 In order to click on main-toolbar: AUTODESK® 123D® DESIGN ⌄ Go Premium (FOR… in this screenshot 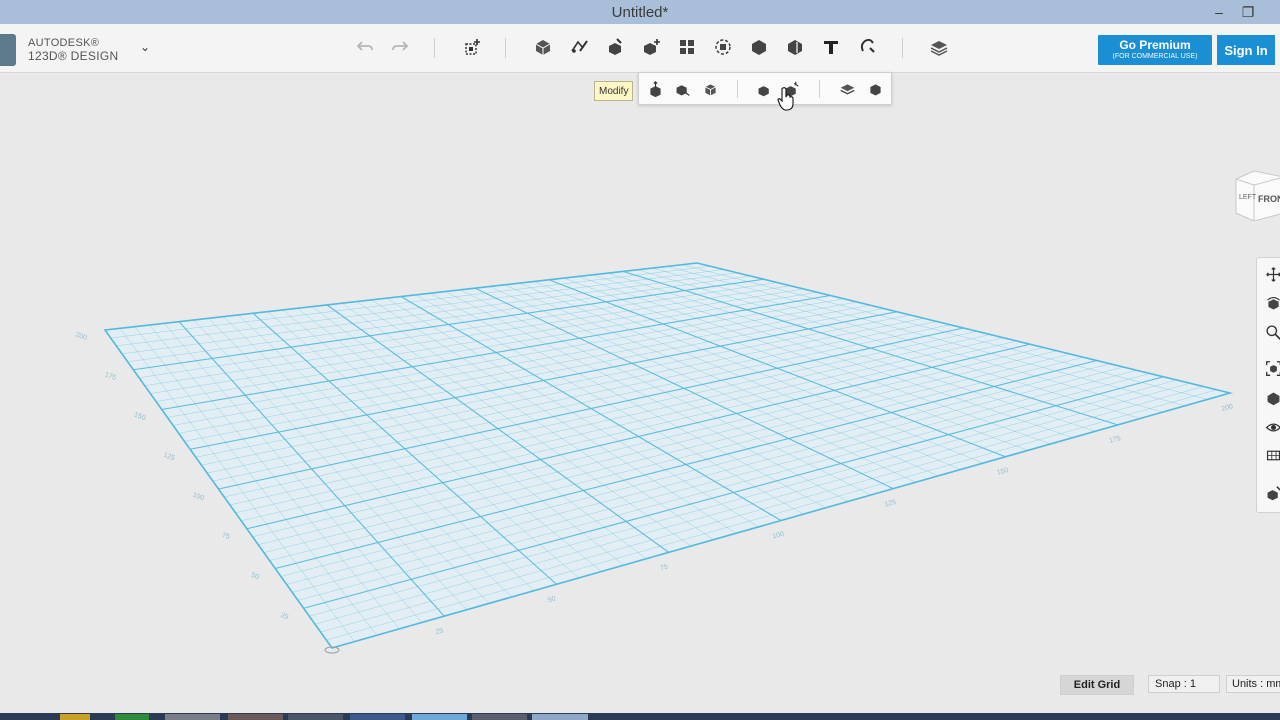, I will do `click(640, 48)`.